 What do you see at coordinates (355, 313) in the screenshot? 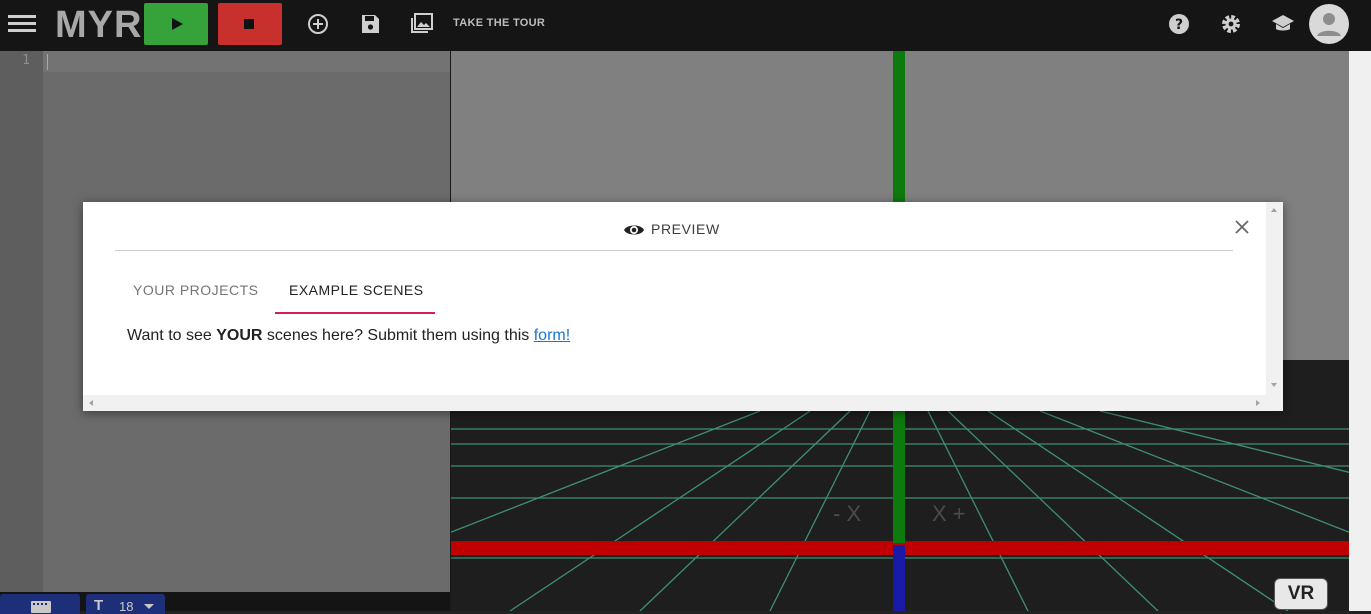
I see `active-tab-indicator` at bounding box center [355, 313].